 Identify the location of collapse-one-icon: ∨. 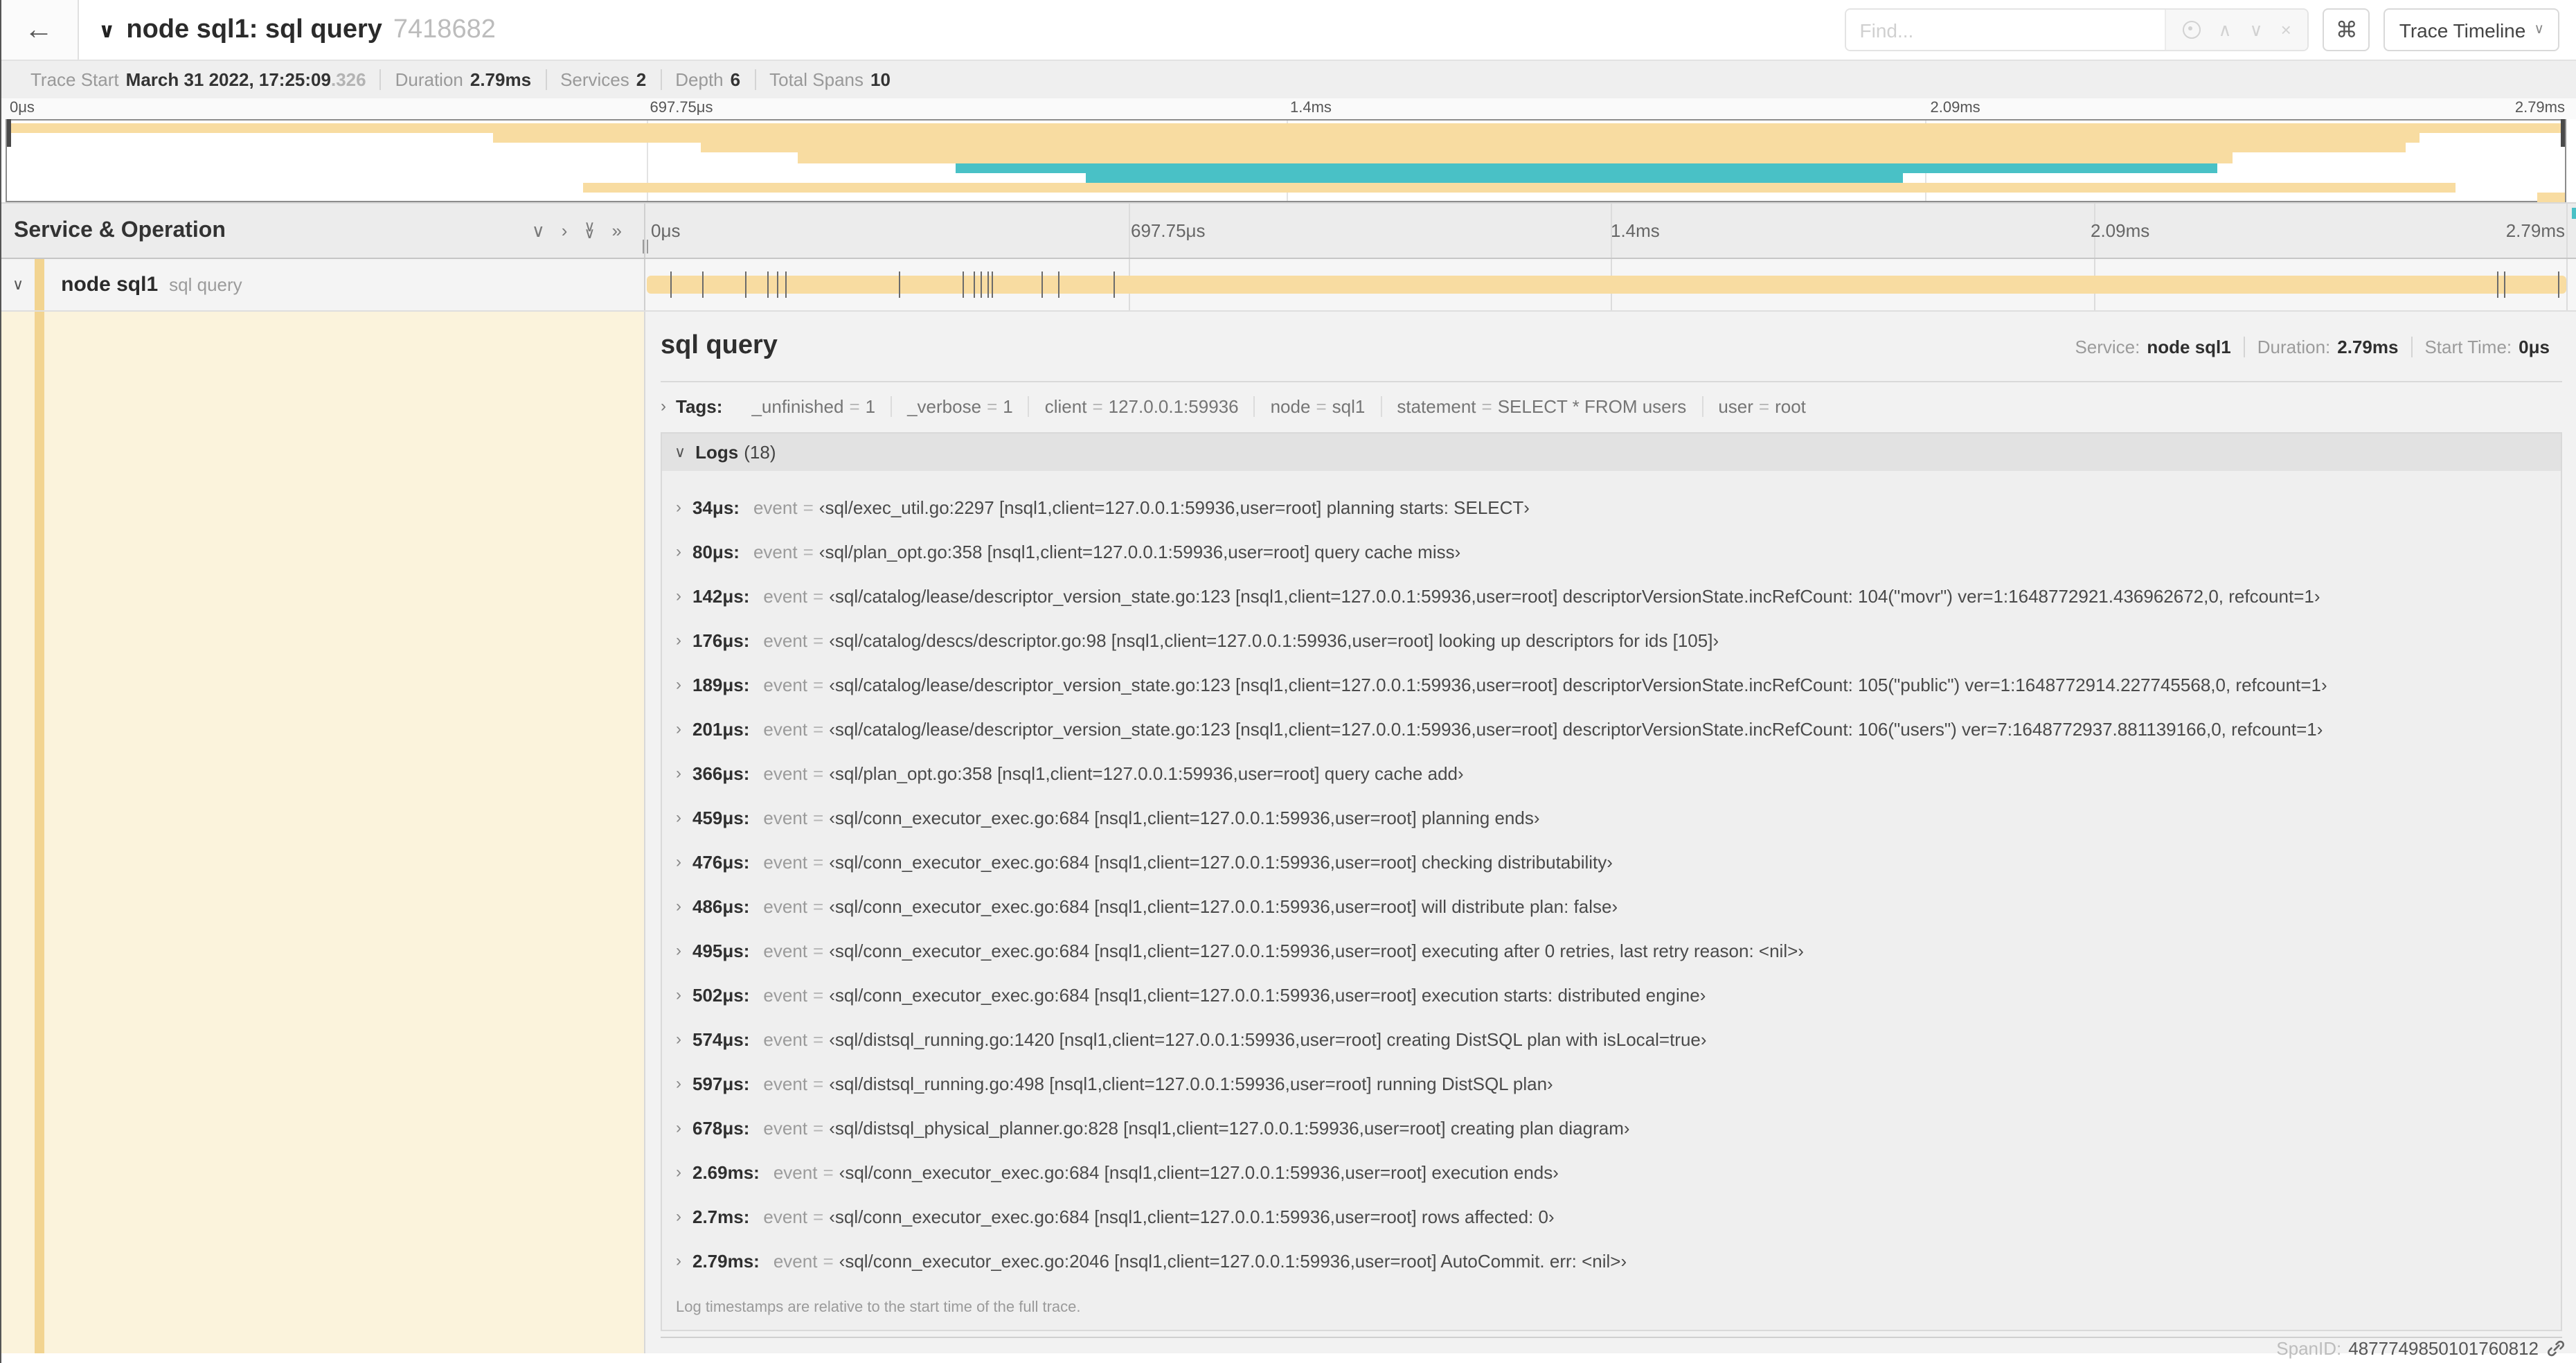
(538, 231).